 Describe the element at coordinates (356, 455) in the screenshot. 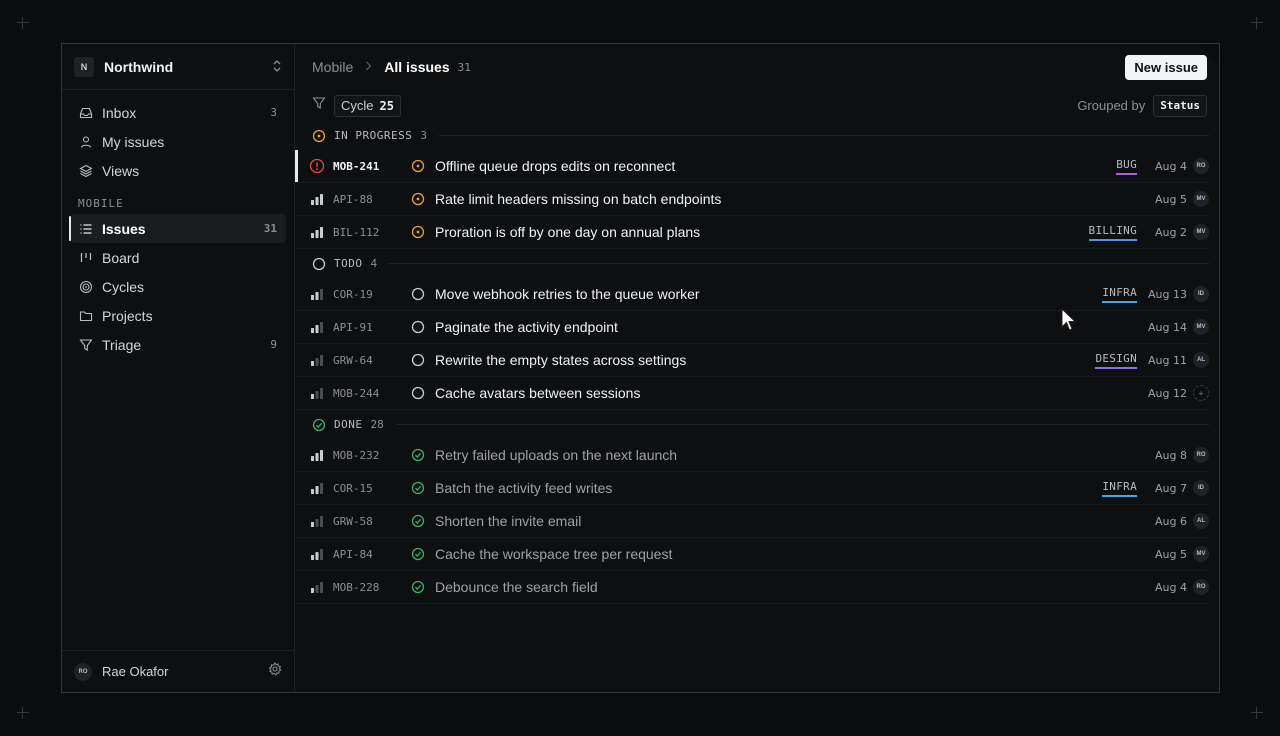

I see `issue-id: MOB-232` at that location.